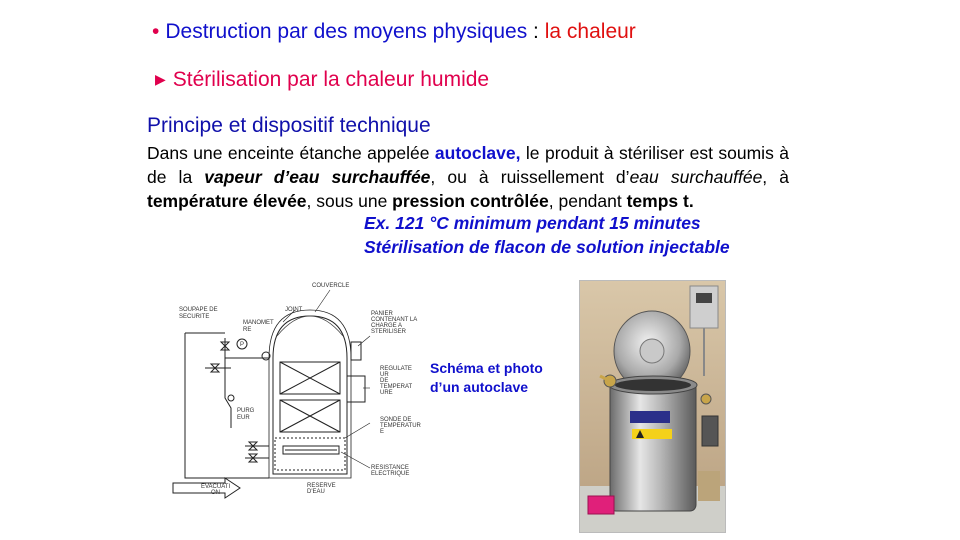 This screenshot has width=960, height=540. Describe the element at coordinates (696, 177) in the screenshot. I see `eau-term: eau surchauffée` at that location.